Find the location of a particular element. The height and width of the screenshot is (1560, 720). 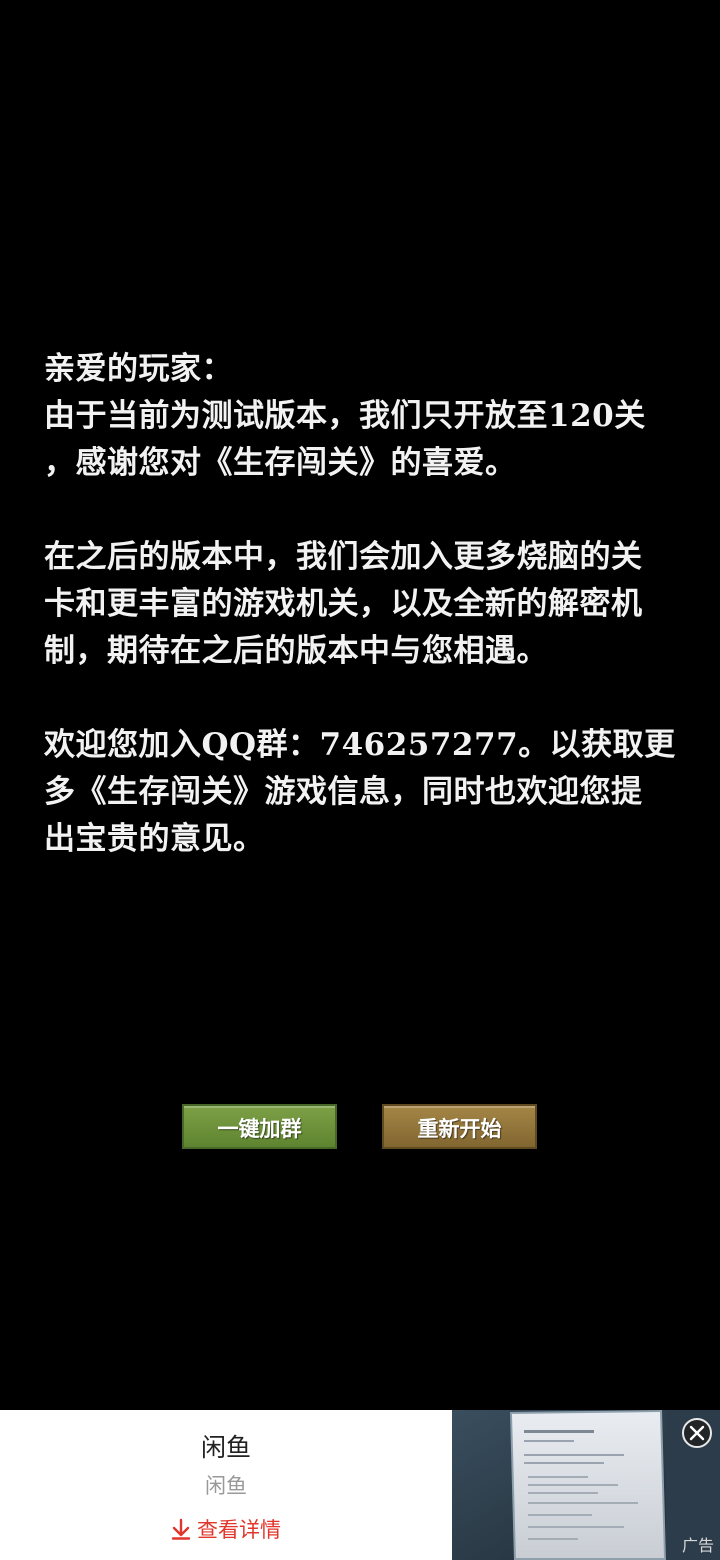

text-line: 卡和更丰富的游戏机关，以及全新的解密机 is located at coordinates (343, 604).